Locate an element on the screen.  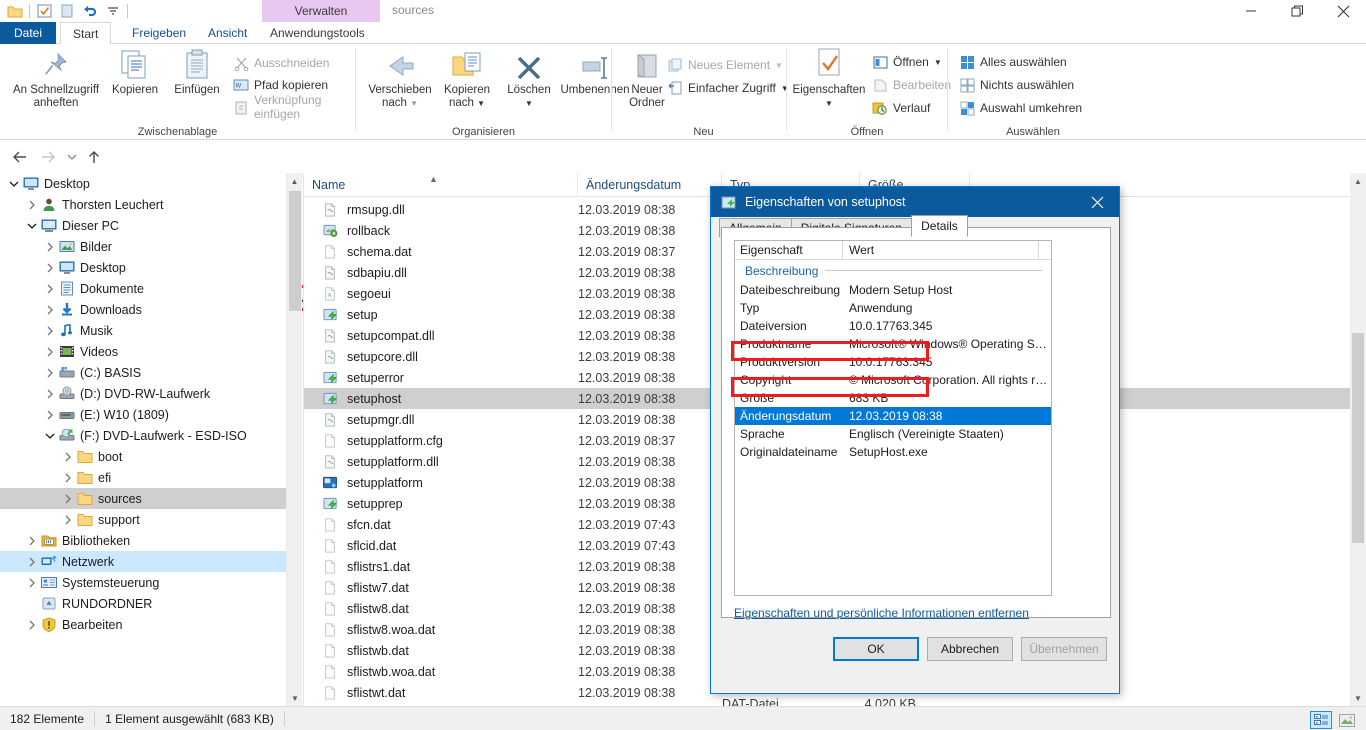
tree-item-efi: efi is located at coordinates (143, 477).